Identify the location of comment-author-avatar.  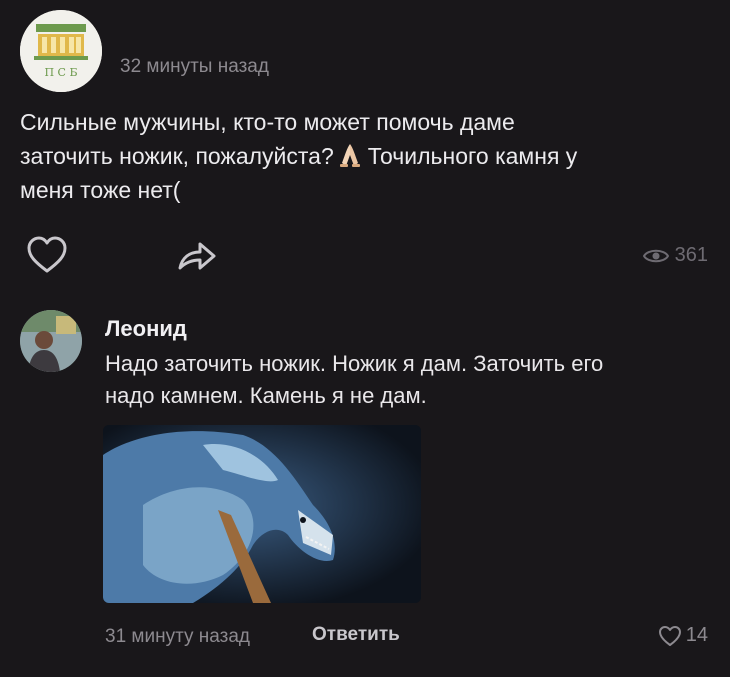
(51, 341).